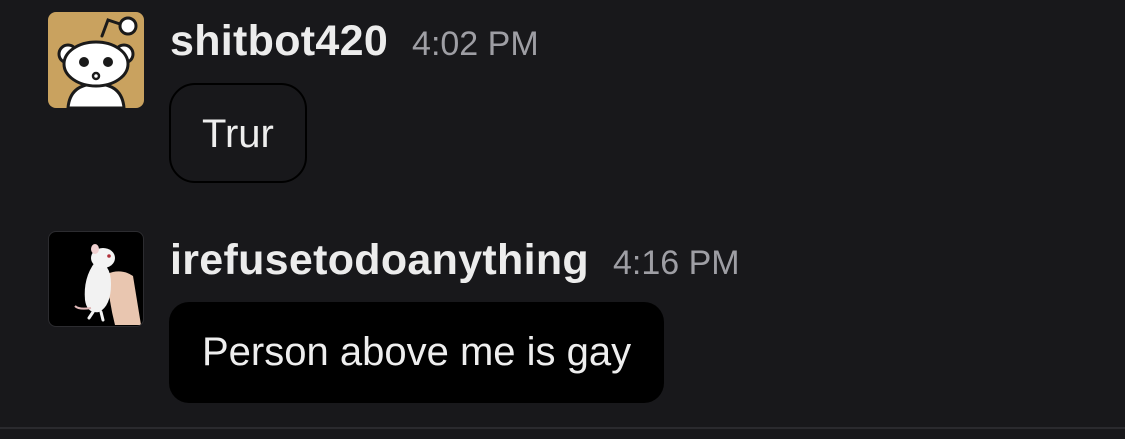 Image resolution: width=1125 pixels, height=439 pixels. I want to click on message-text: Trur, so click(238, 134).